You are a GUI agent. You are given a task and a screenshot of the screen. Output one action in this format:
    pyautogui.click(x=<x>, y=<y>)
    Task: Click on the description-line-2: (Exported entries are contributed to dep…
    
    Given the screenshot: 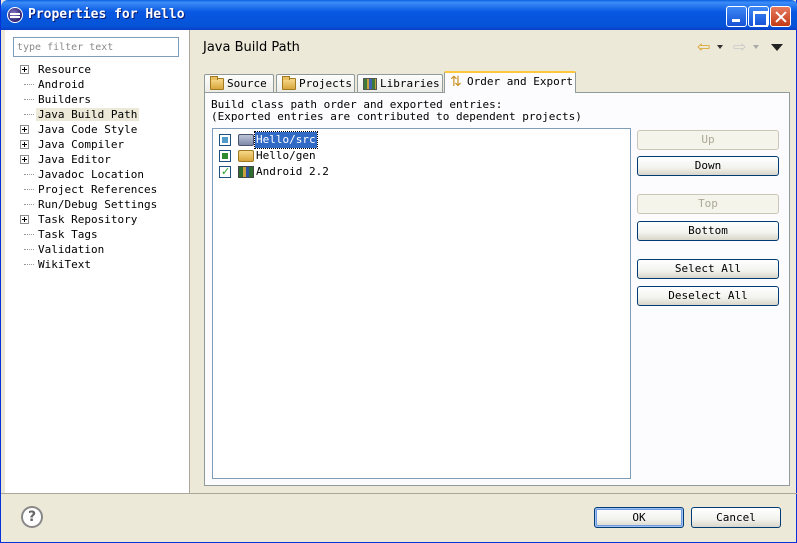 What is the action you would take?
    pyautogui.click(x=396, y=116)
    